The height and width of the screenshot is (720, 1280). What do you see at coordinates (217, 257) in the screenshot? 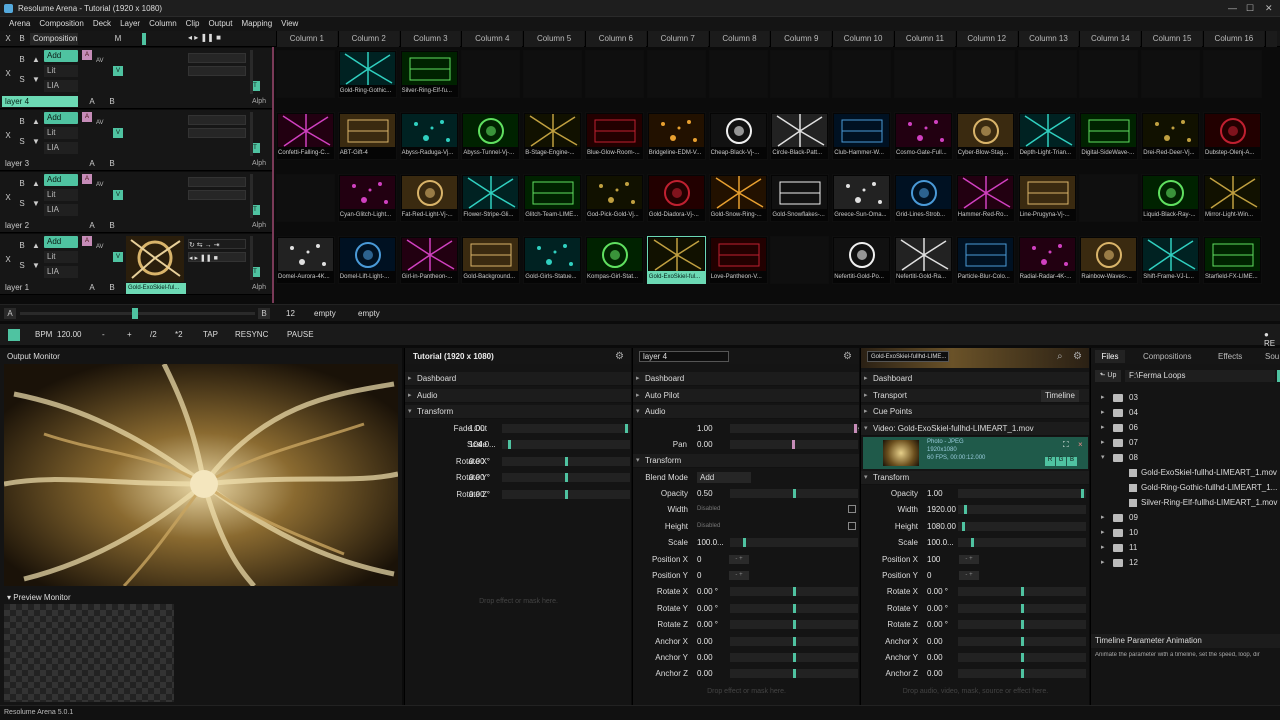
I see `layer-direction-controls: ◂ ▸ ❚❚ ■` at bounding box center [217, 257].